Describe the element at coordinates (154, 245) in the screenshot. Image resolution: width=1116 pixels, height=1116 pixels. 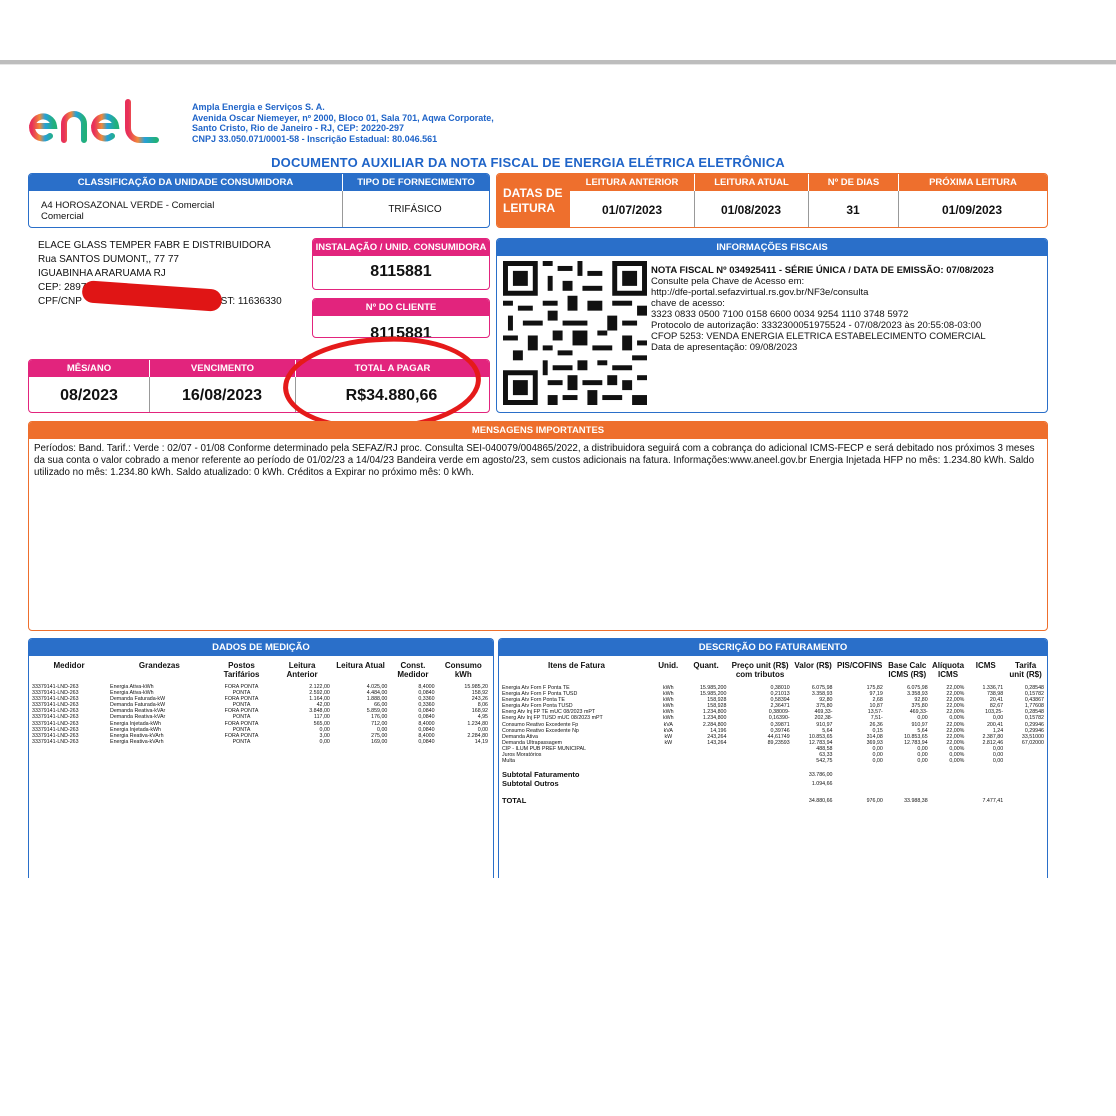
I see `client-name: ELACE GLASS TEMPER FABR E DISTRIBUIDORA` at that location.